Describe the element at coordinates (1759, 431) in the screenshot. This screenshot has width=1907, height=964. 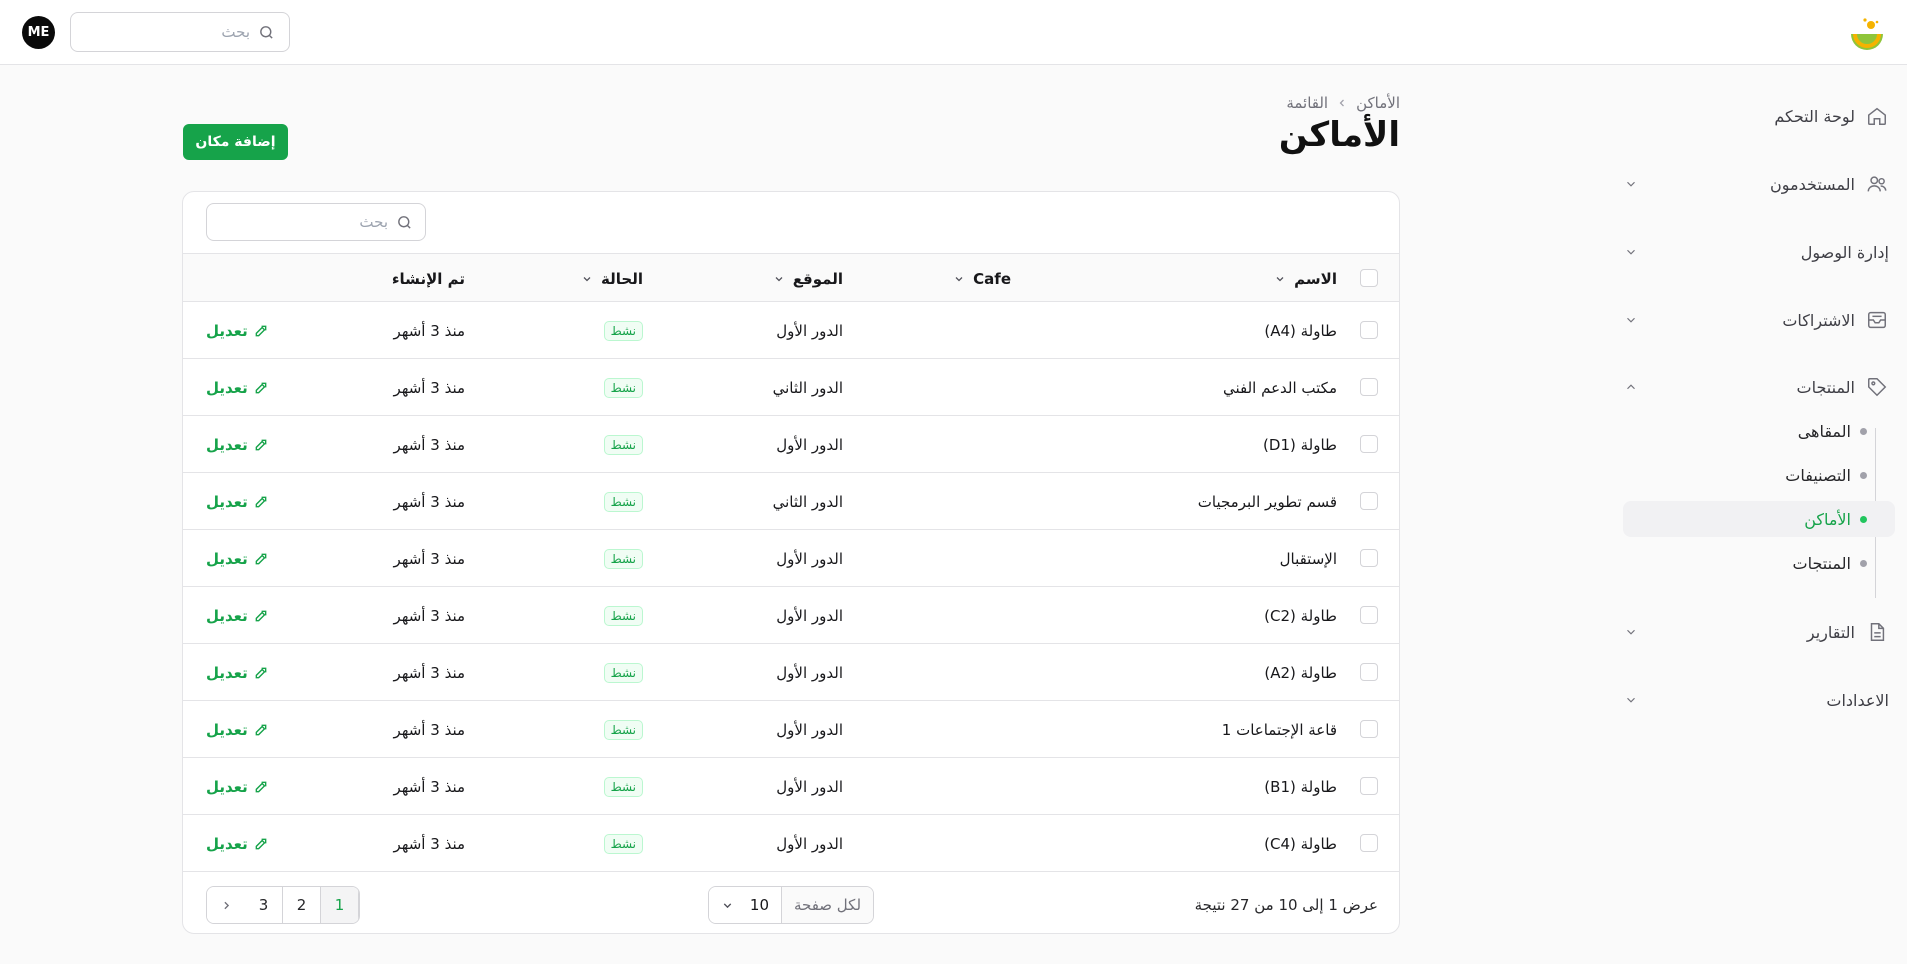
I see `sidebar-subitem-cafes: المقاهى` at that location.